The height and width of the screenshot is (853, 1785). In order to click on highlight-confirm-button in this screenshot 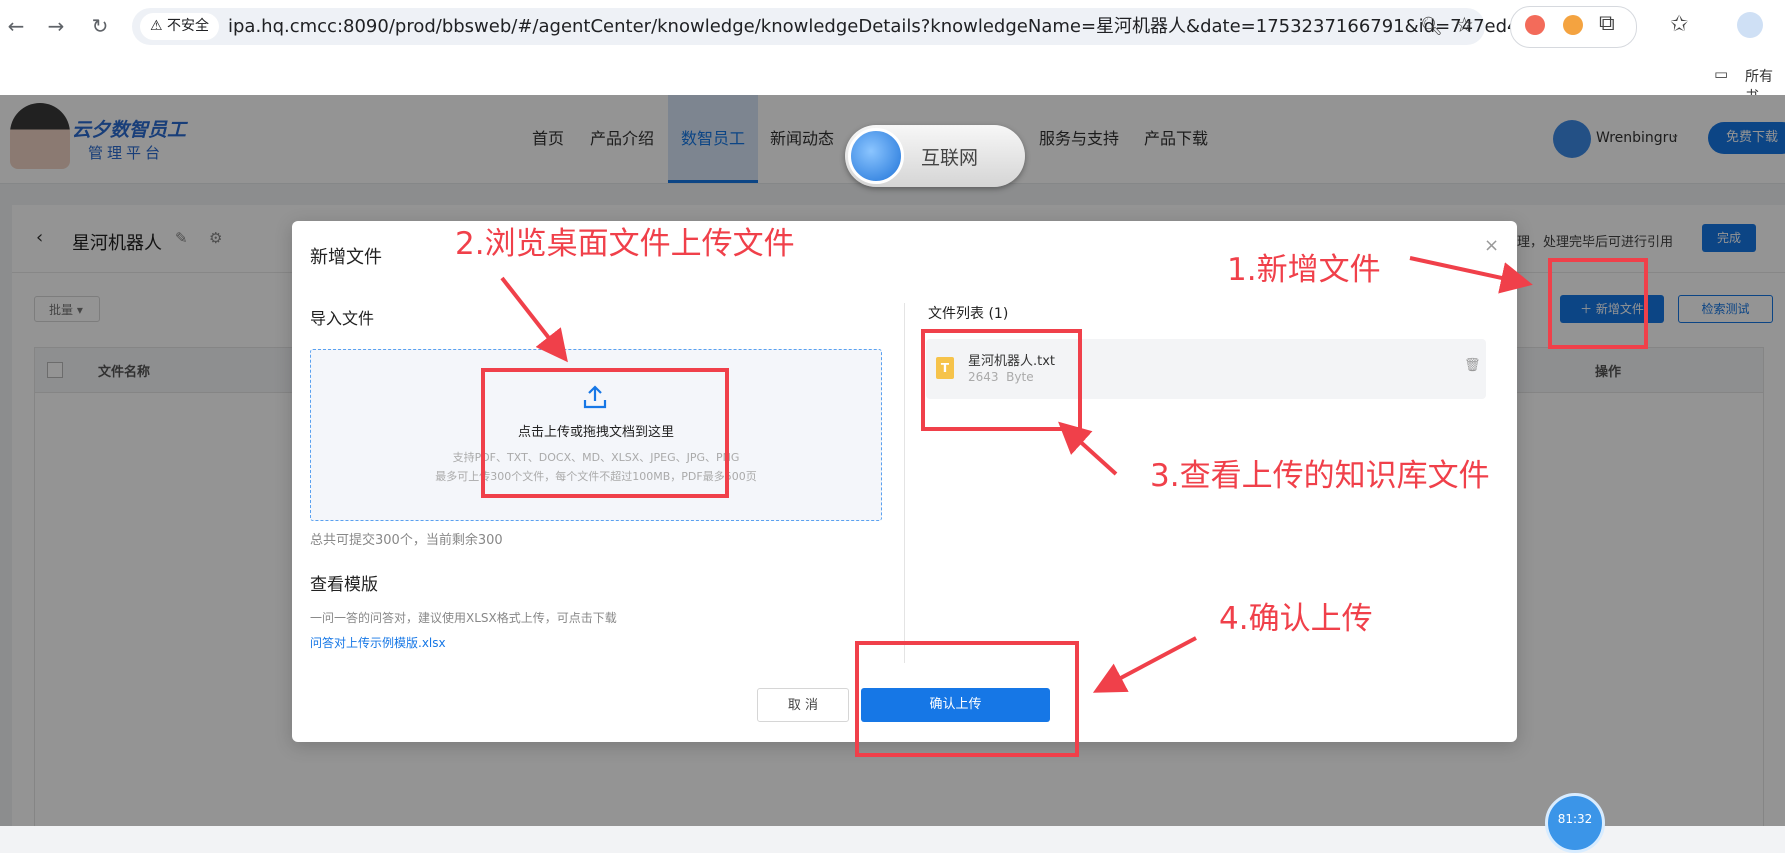, I will do `click(967, 699)`.